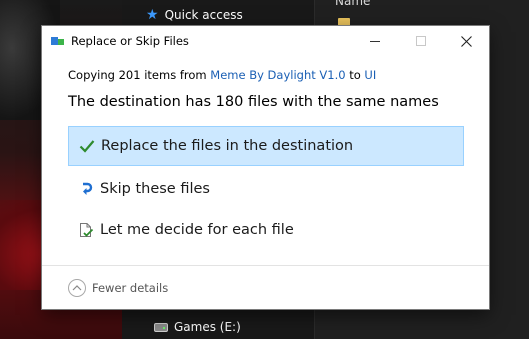  I want to click on checkmark-icon, so click(87, 146).